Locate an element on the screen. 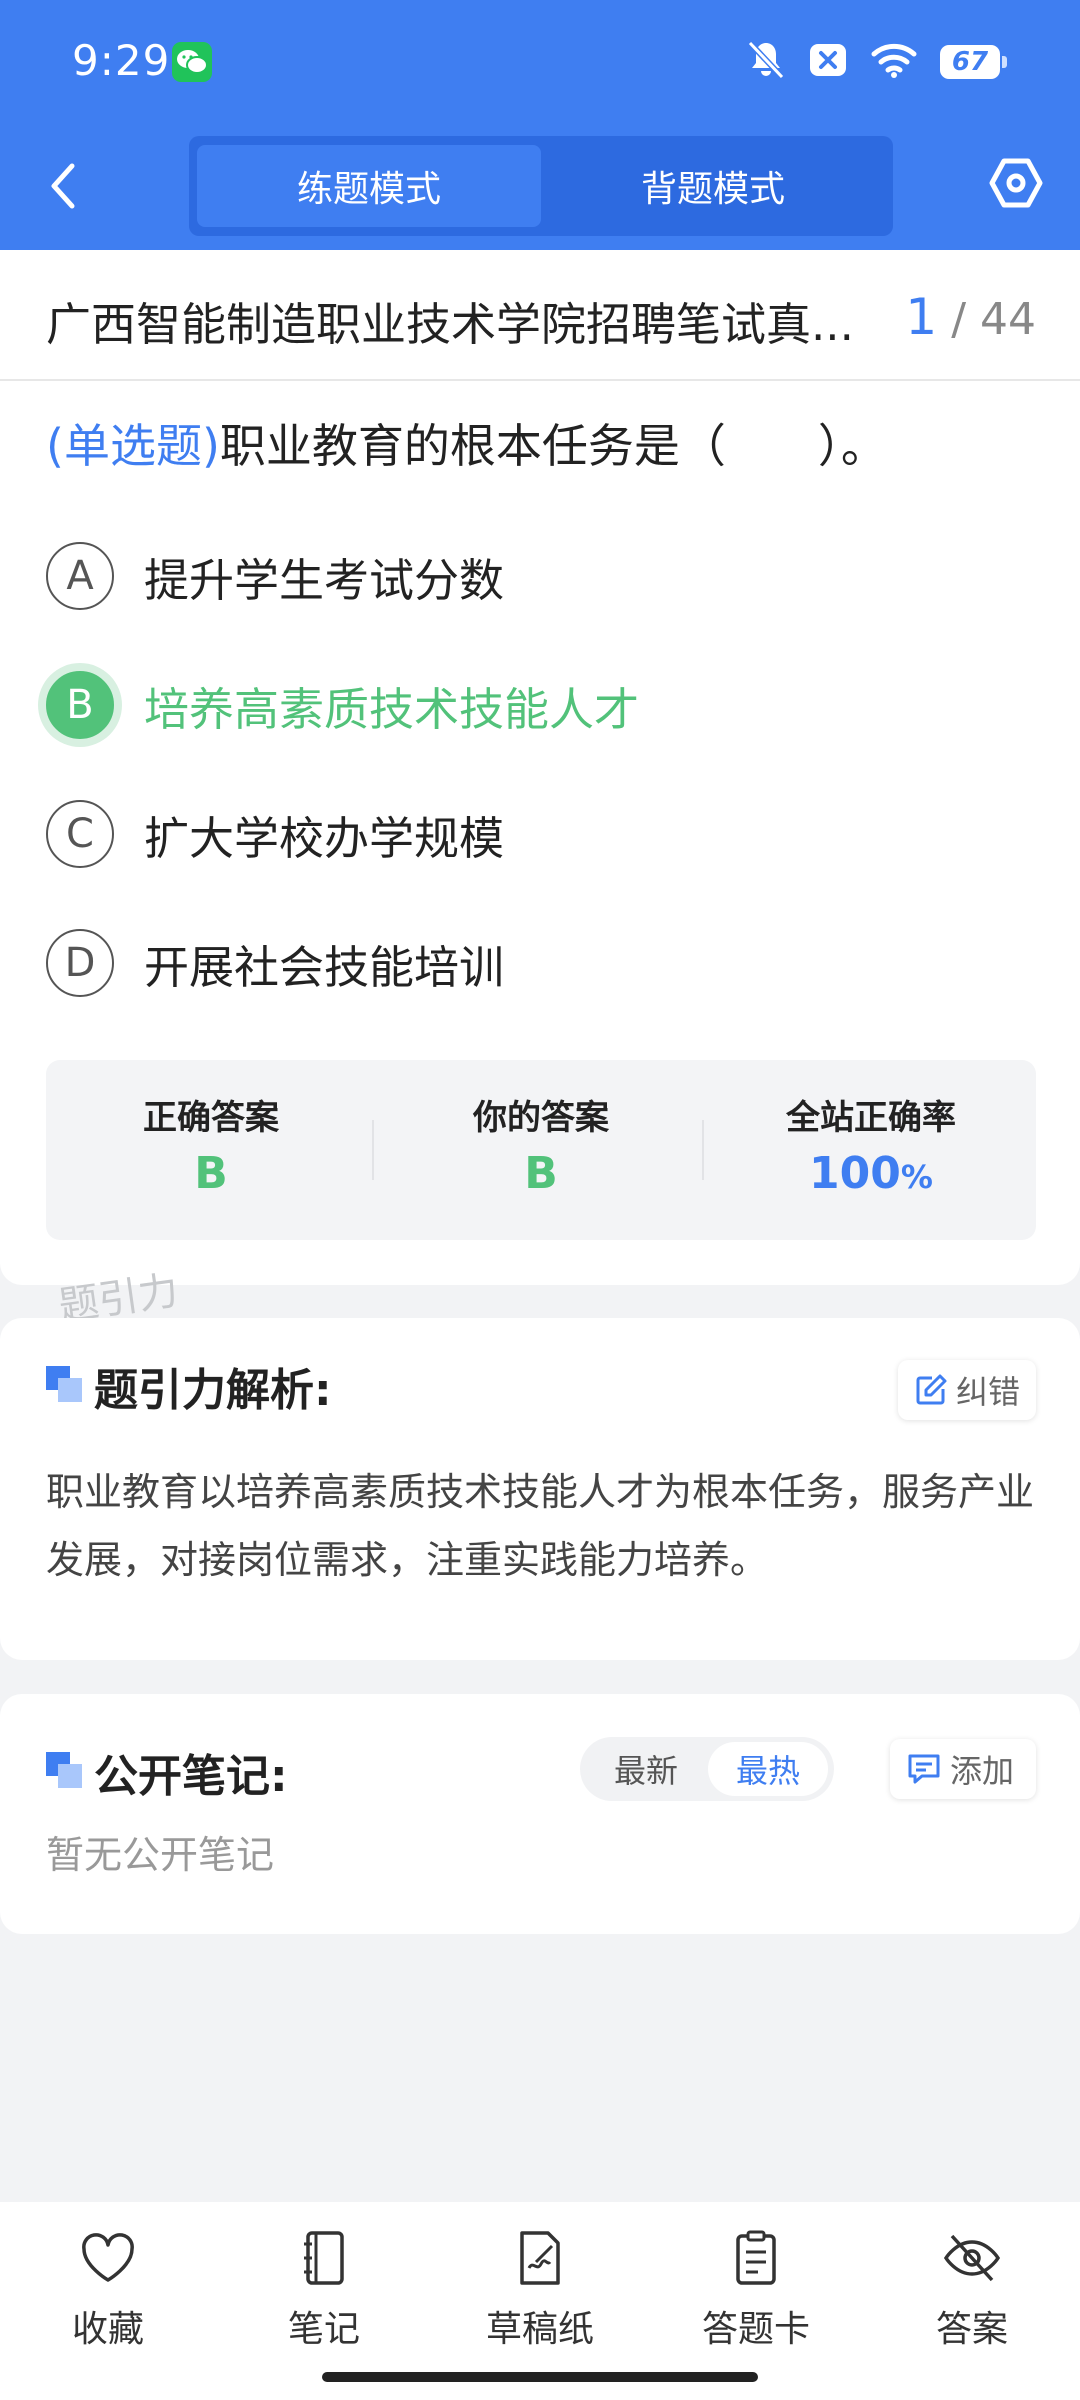 This screenshot has width=1080, height=2400. notes-title: 公开笔记: is located at coordinates (191, 1776).